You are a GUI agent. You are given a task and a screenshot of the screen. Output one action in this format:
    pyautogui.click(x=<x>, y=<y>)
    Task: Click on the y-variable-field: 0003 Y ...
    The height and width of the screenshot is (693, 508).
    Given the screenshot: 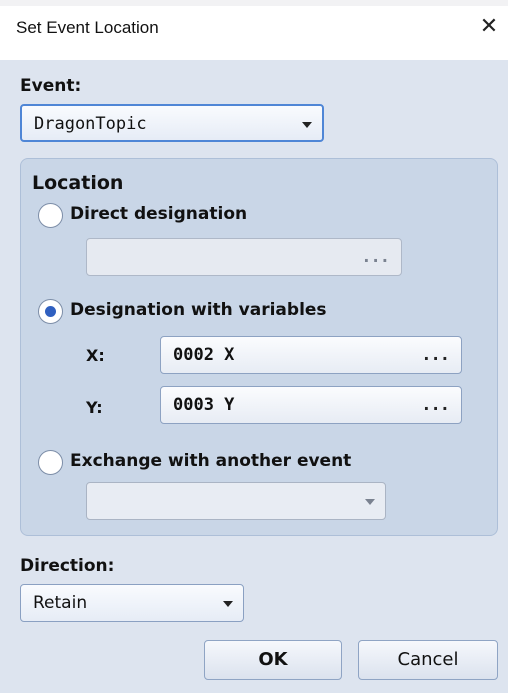 What is the action you would take?
    pyautogui.click(x=311, y=405)
    